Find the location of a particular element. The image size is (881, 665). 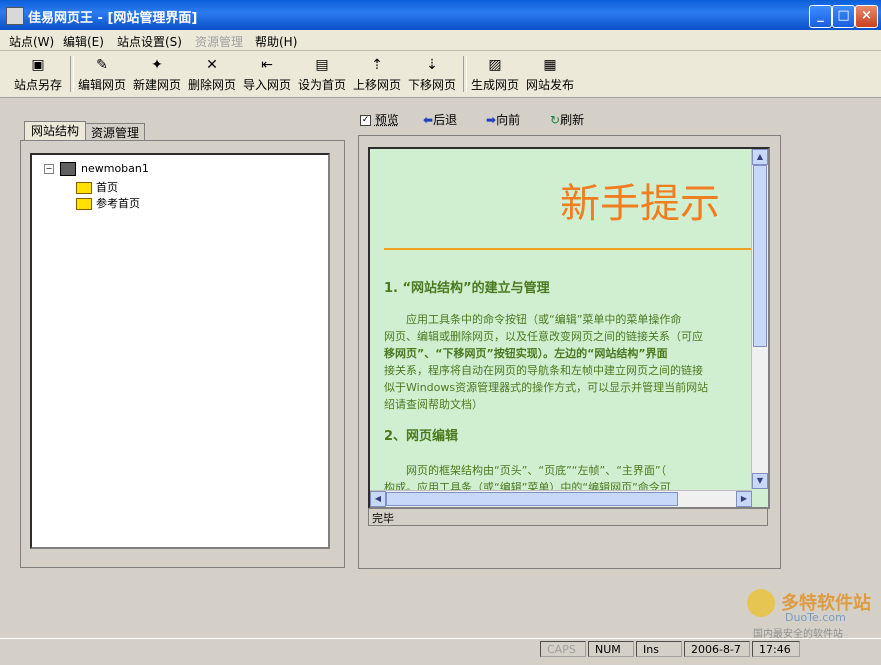

scroll-down-icon: ▼ is located at coordinates (760, 481).